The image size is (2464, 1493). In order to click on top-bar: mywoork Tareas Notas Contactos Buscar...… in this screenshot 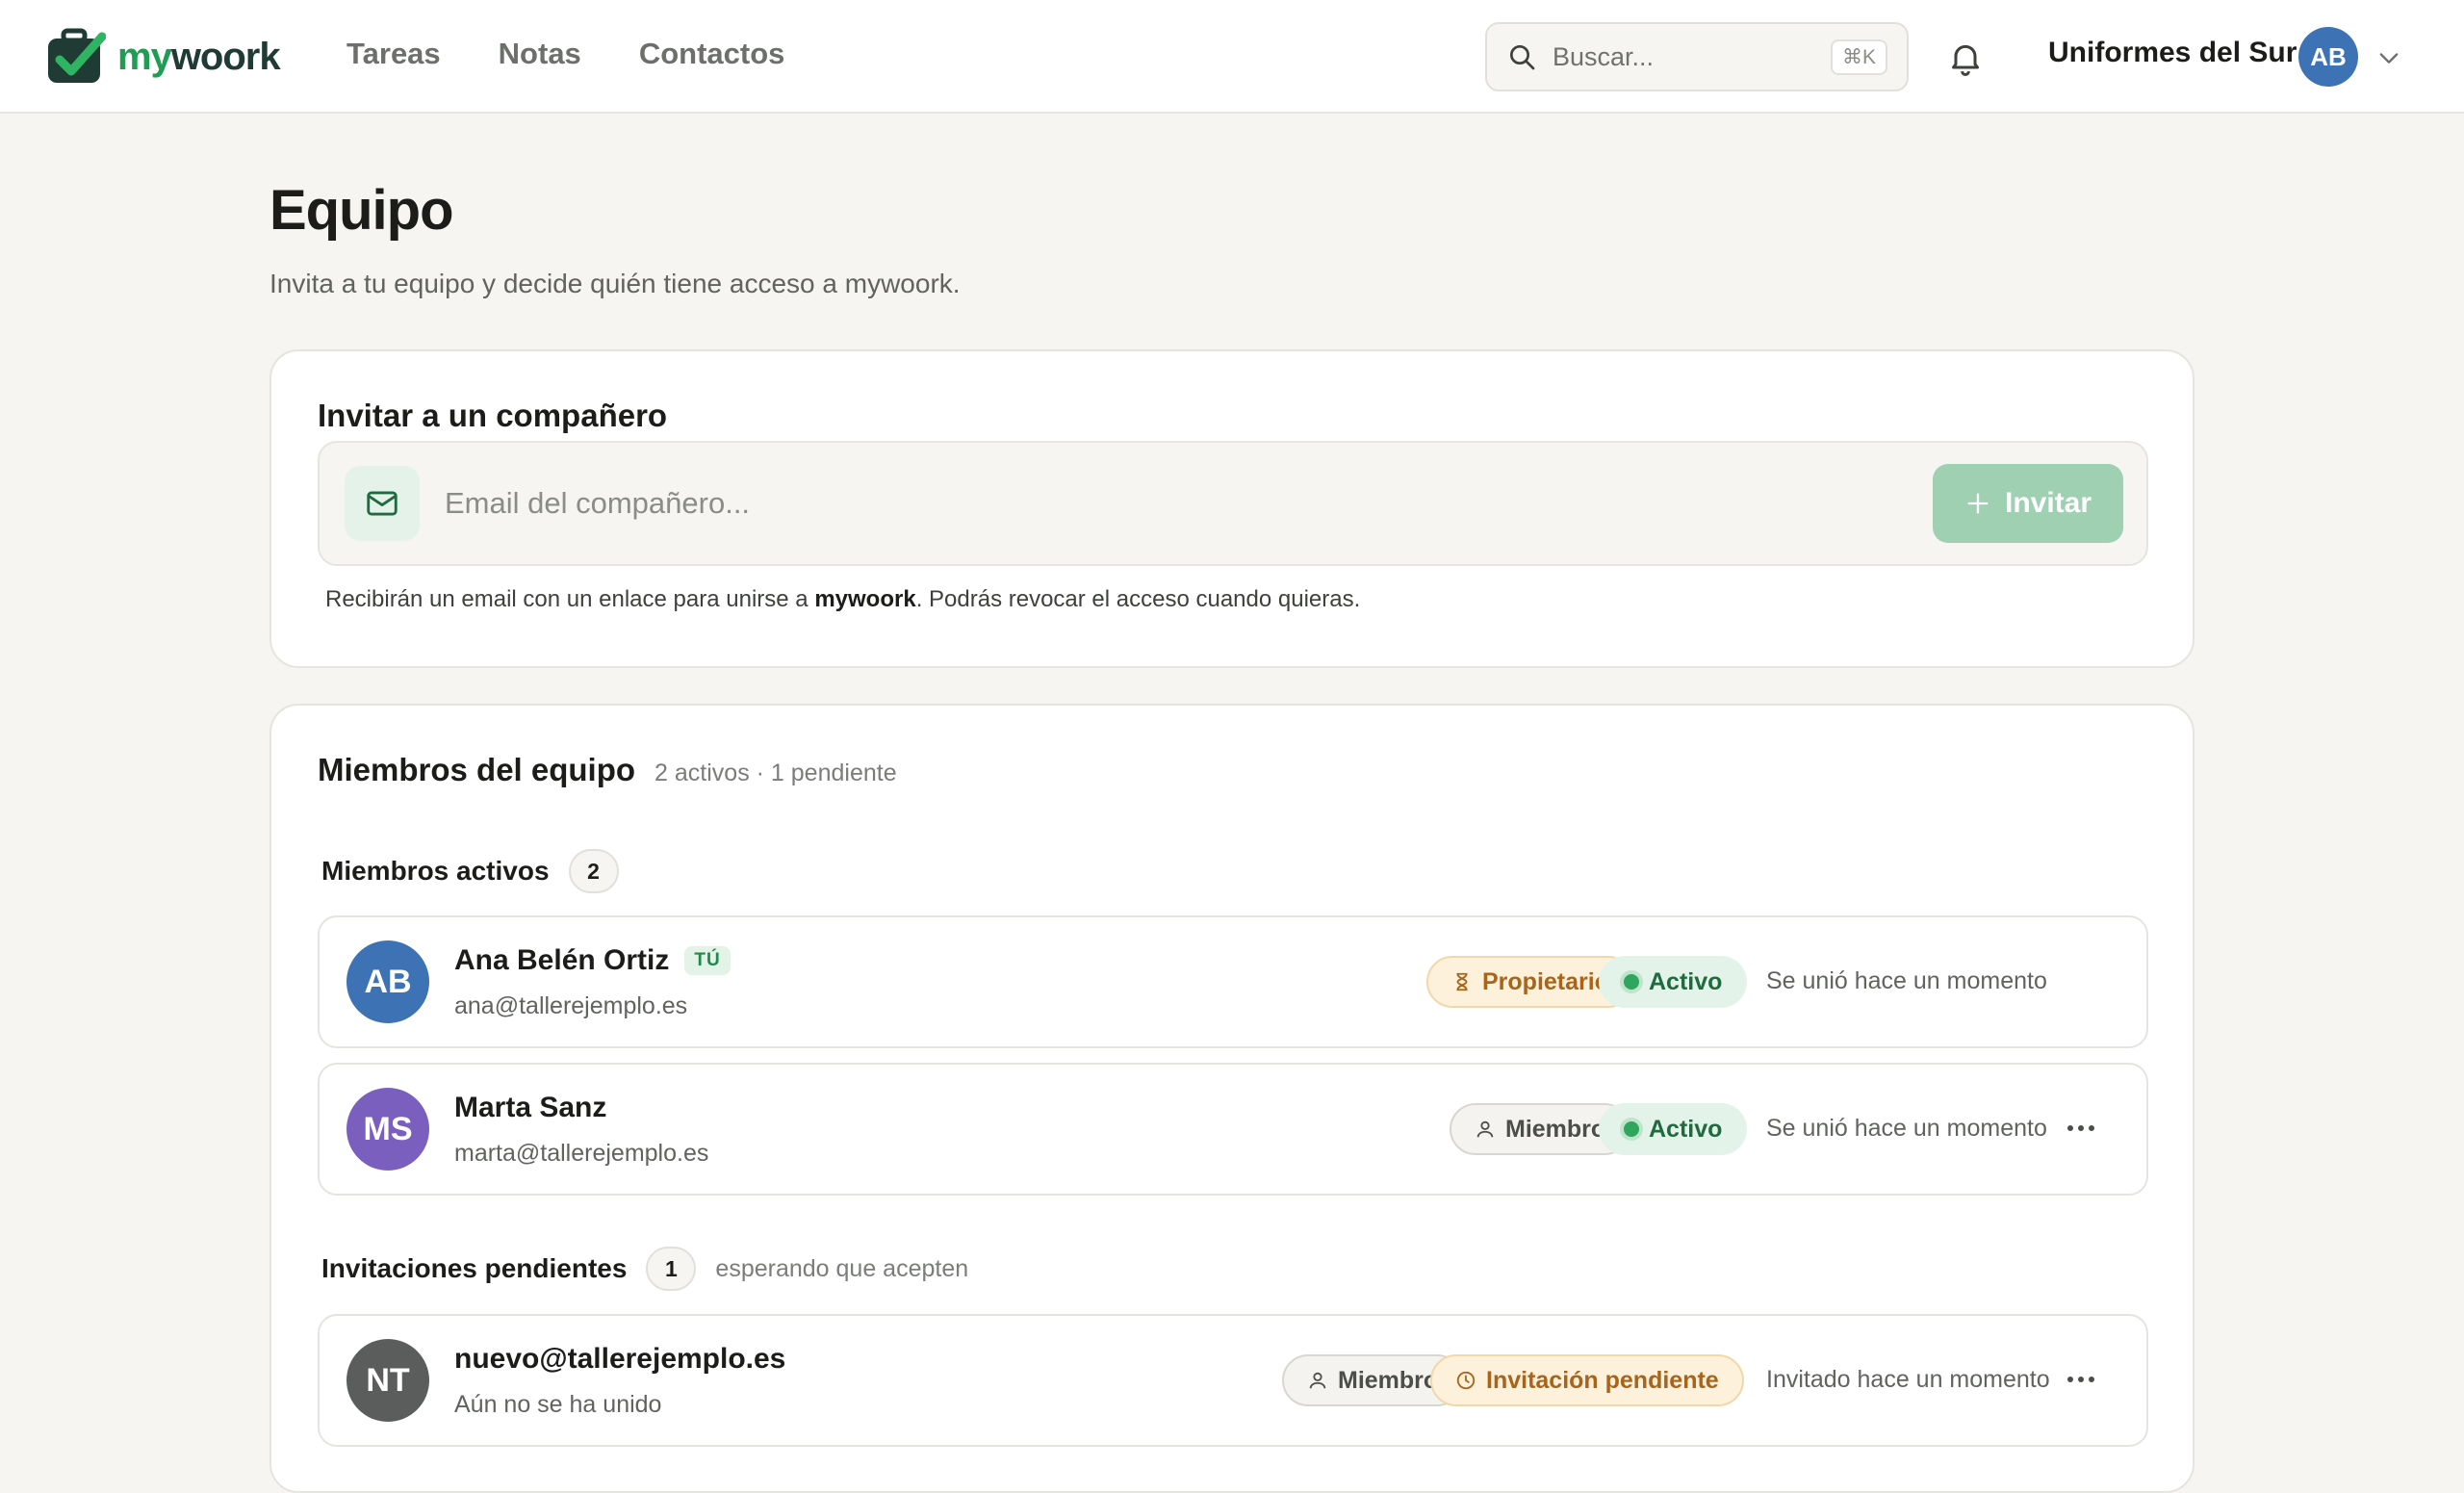, I will do `click(1232, 57)`.